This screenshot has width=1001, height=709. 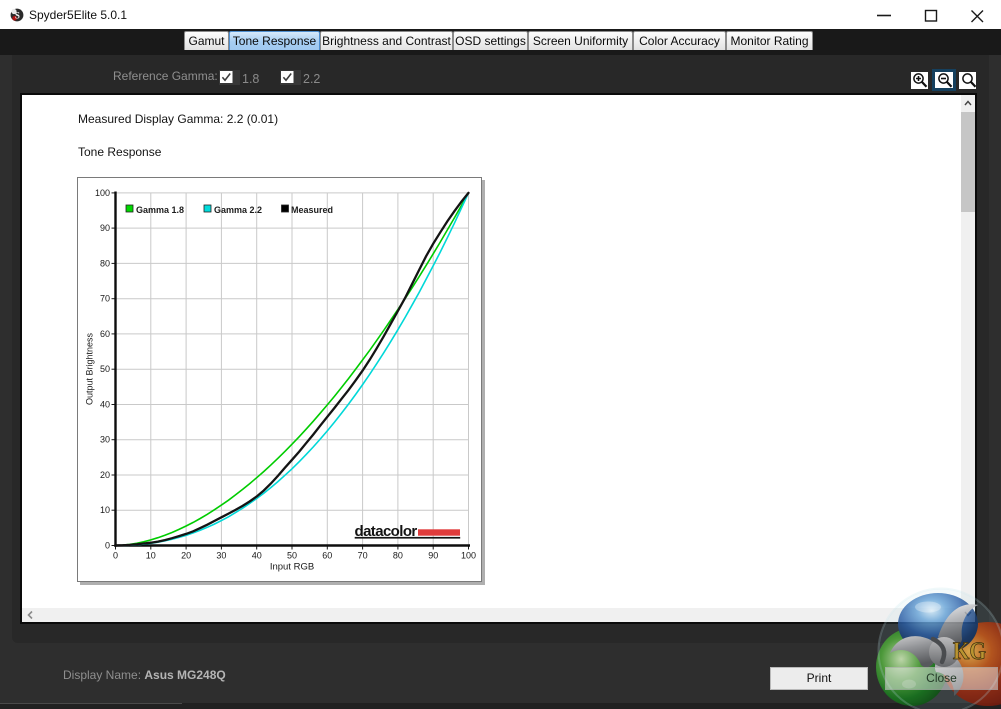 I want to click on svg-text: Output Brightness, so click(x=90, y=368).